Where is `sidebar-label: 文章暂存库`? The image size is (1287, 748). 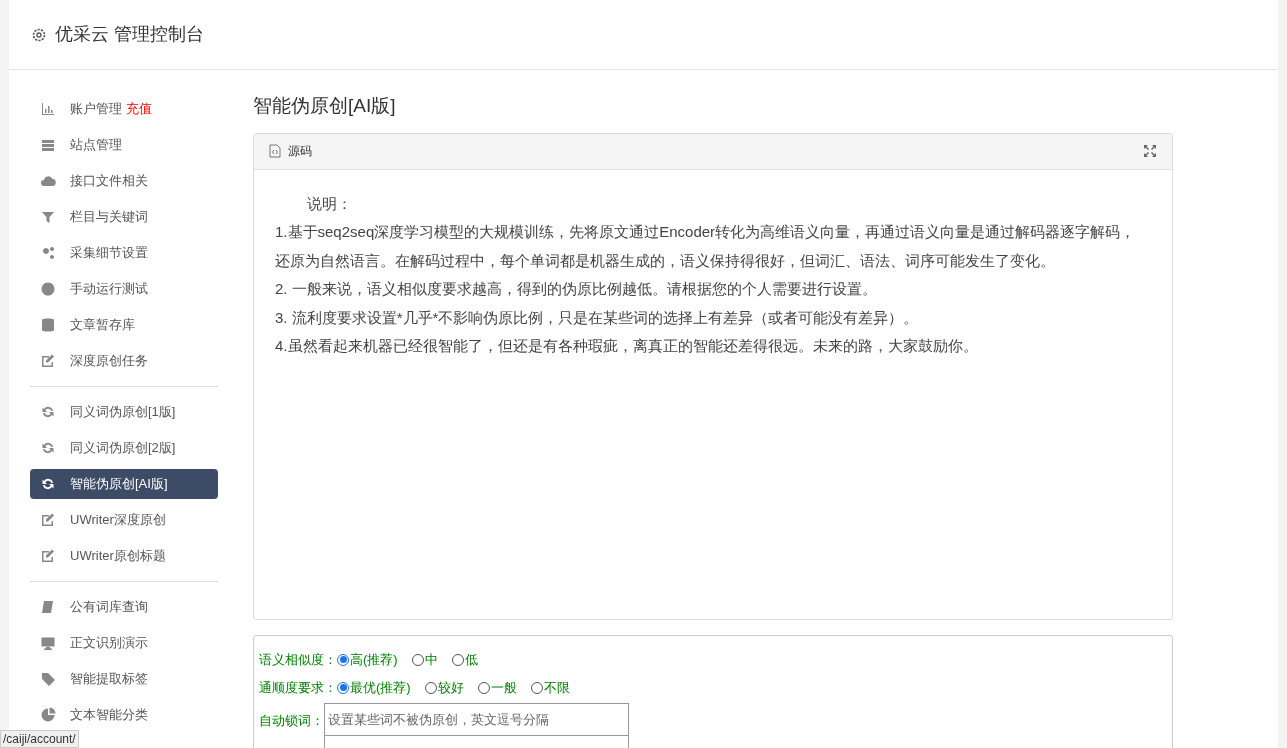 sidebar-label: 文章暂存库 is located at coordinates (102, 325).